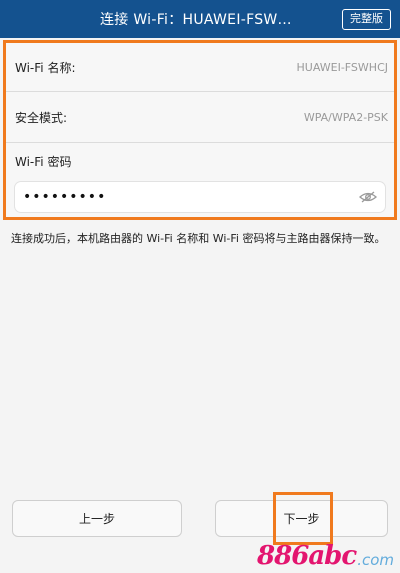 The height and width of the screenshot is (573, 400). Describe the element at coordinates (368, 197) in the screenshot. I see `eye-icon` at that location.